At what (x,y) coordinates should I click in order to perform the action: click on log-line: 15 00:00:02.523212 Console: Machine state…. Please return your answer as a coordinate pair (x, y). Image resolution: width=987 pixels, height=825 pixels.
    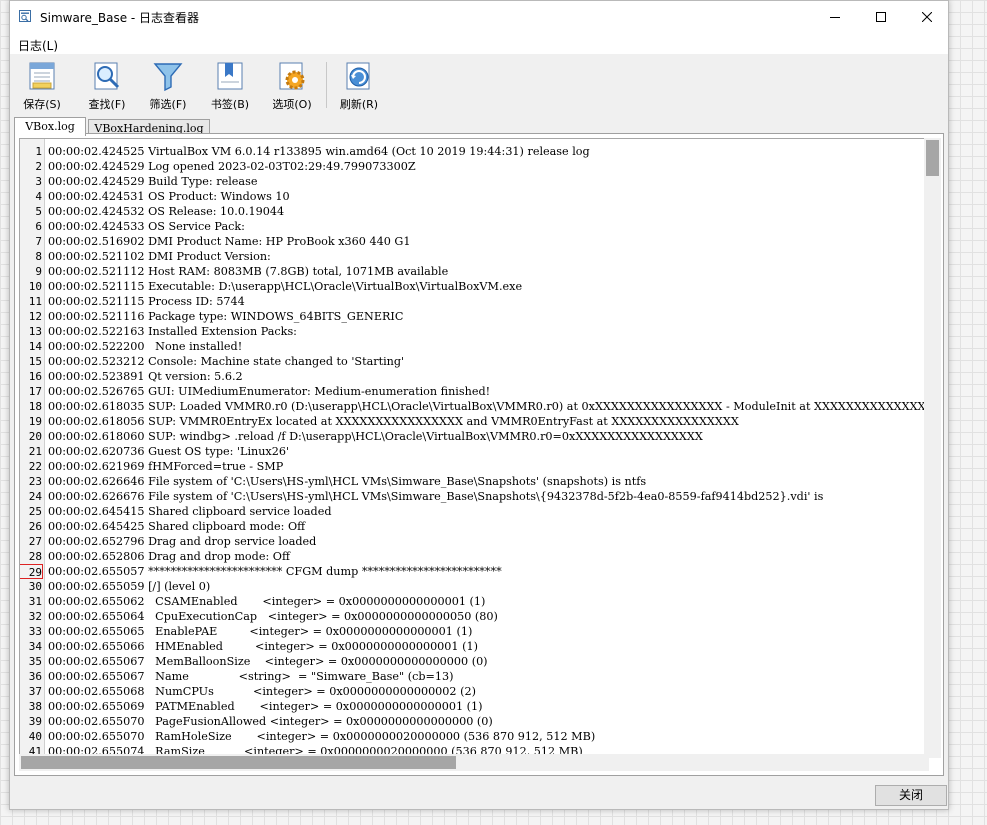
    Looking at the image, I should click on (475, 361).